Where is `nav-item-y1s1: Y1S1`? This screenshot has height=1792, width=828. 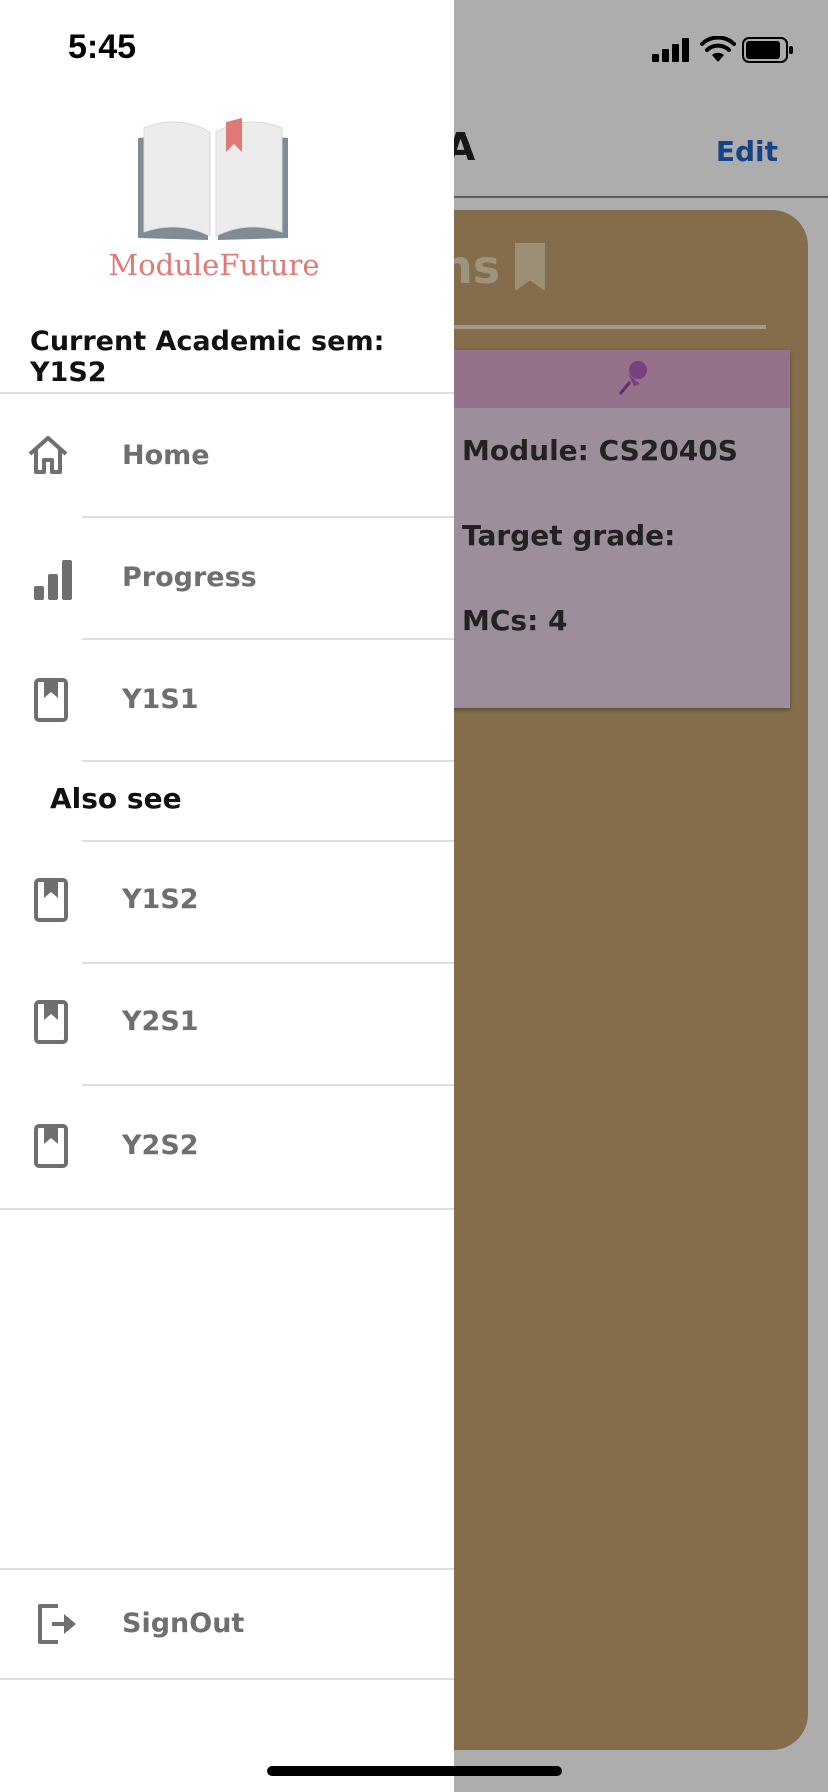
nav-item-y1s1: Y1S1 is located at coordinates (227, 700).